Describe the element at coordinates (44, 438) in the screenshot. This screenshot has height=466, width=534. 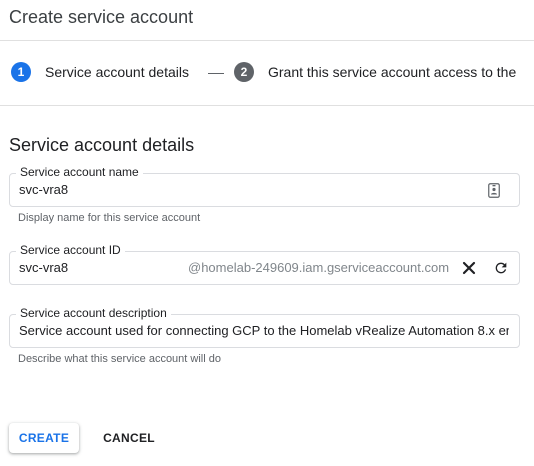
I see `create-button: CREATE` at that location.